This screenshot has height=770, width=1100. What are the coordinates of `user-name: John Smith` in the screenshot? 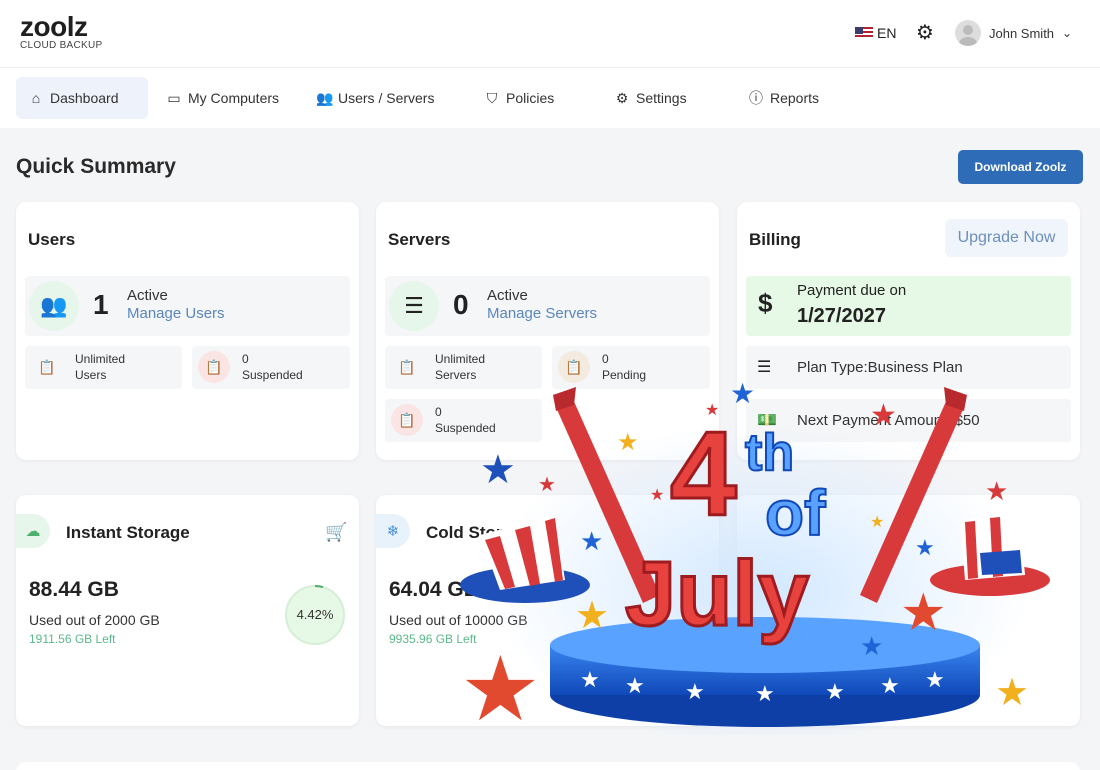 It's located at (1022, 33).